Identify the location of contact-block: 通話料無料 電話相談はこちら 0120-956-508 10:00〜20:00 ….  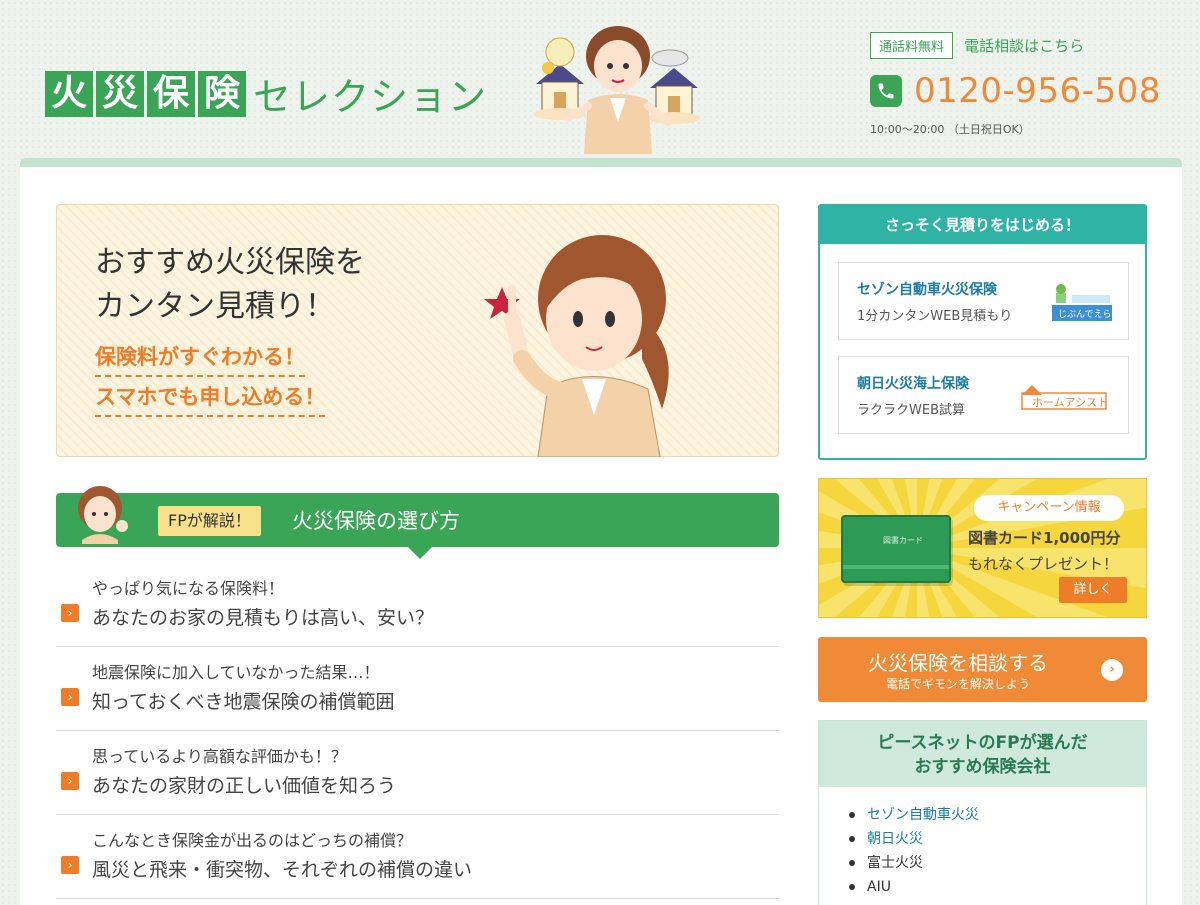
(1020, 84).